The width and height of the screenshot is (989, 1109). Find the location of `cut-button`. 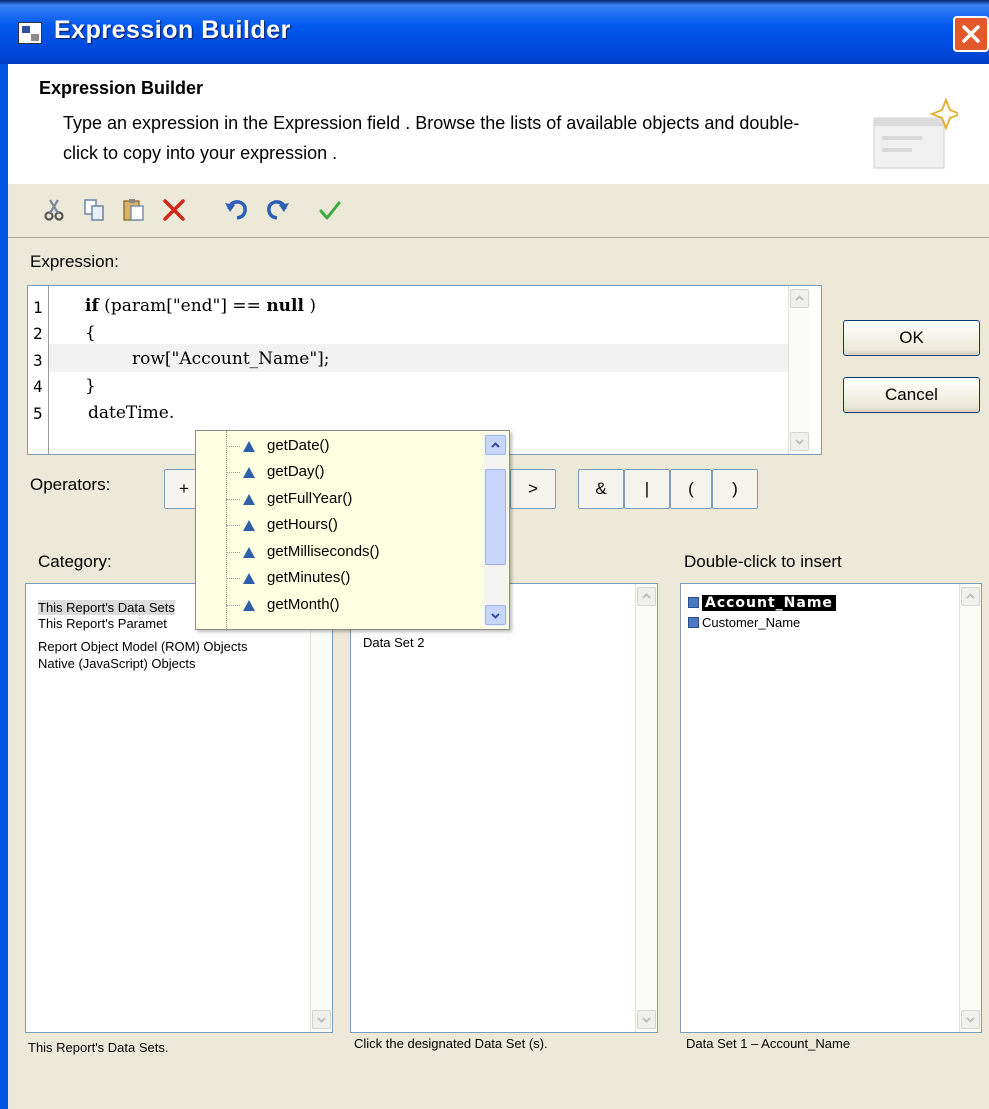

cut-button is located at coordinates (54, 210).